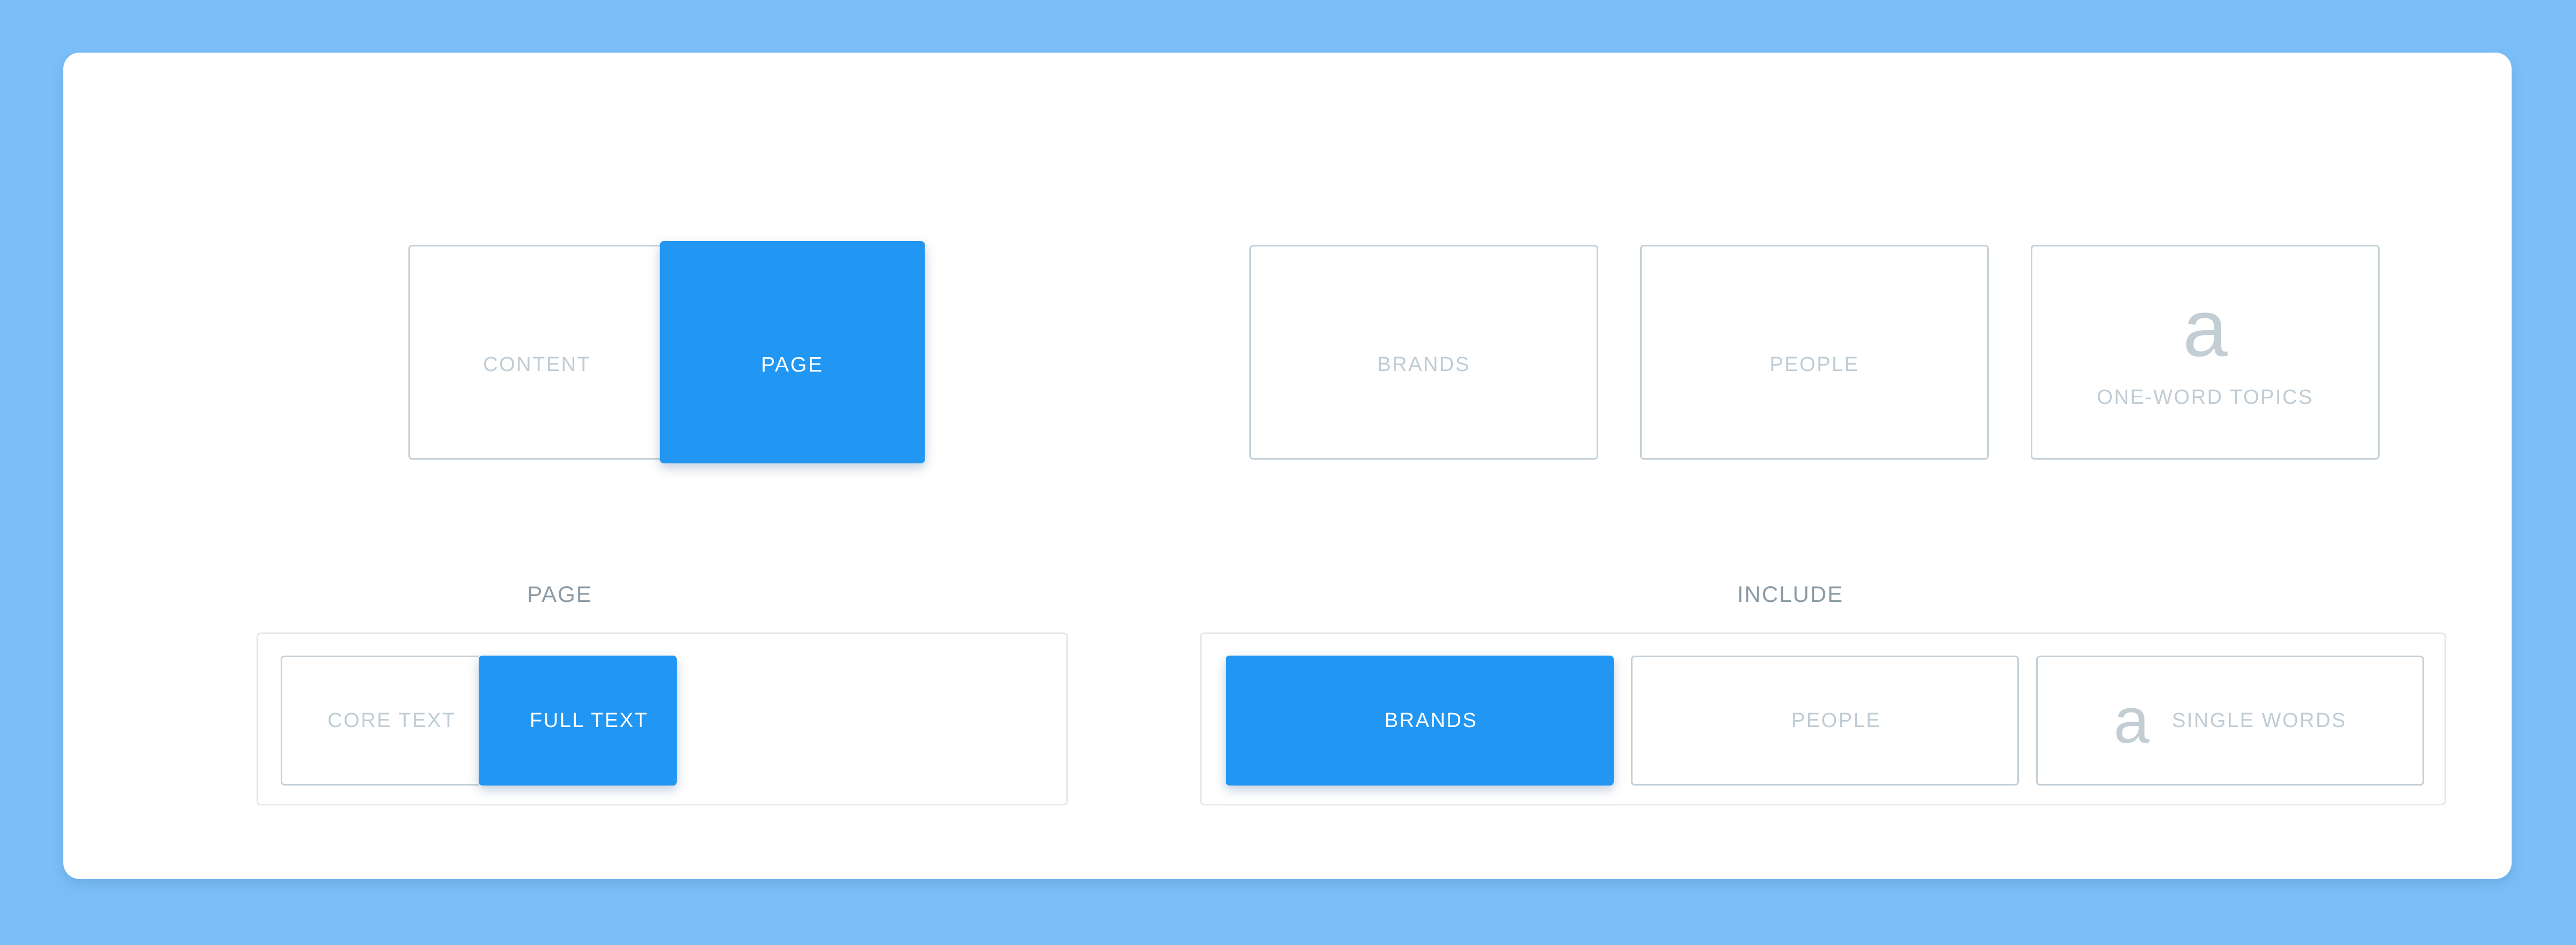 The width and height of the screenshot is (2576, 945). I want to click on include-option-row: BRANDS PEOPLE a SINGLE WORDS, so click(1825, 721).